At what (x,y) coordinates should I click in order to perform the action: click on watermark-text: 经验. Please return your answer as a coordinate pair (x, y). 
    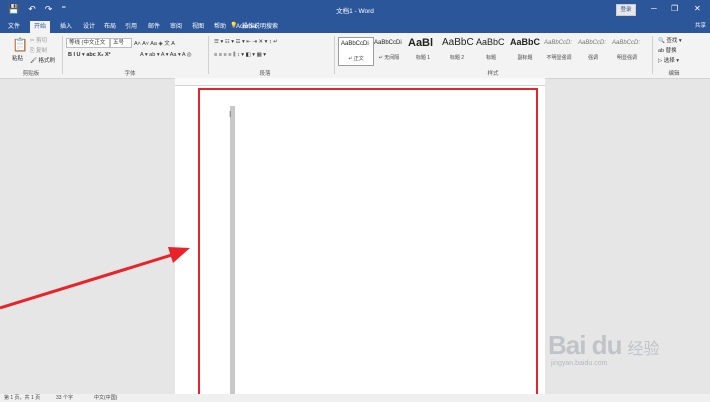
    Looking at the image, I should click on (643, 349).